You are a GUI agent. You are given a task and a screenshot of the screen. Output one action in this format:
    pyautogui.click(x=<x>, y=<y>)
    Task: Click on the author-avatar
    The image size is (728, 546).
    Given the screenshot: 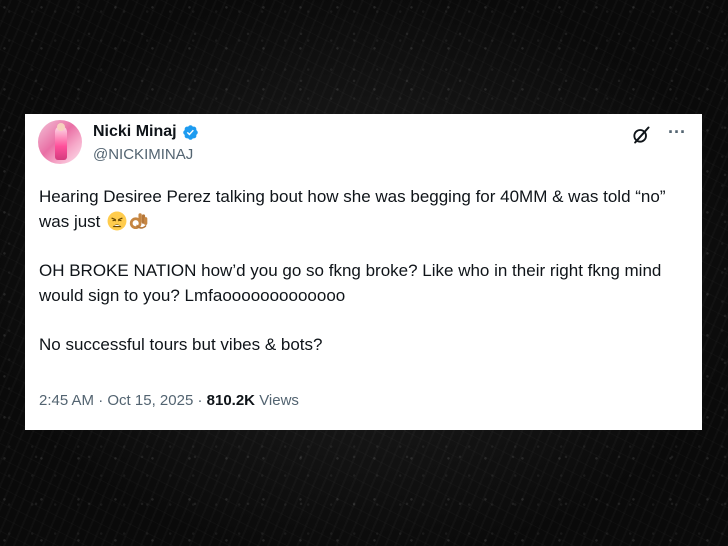 What is the action you would take?
    pyautogui.click(x=60, y=142)
    